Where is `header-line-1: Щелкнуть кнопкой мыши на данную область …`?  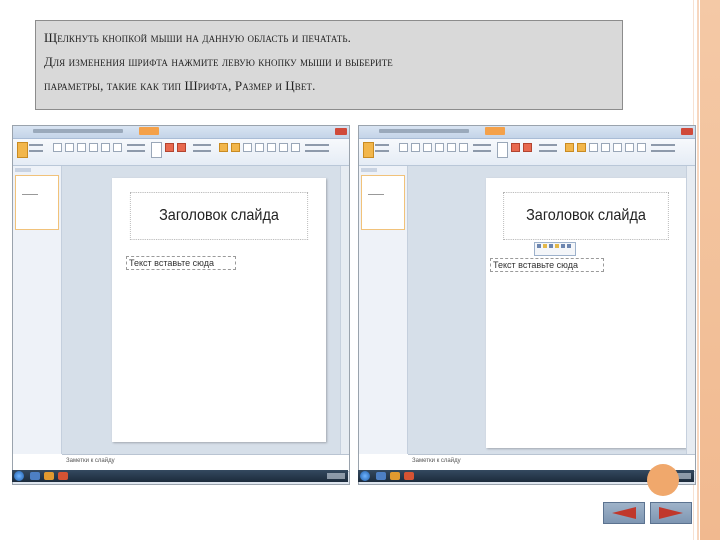 header-line-1: Щелкнуть кнопкой мыши на данную область … is located at coordinates (197, 37).